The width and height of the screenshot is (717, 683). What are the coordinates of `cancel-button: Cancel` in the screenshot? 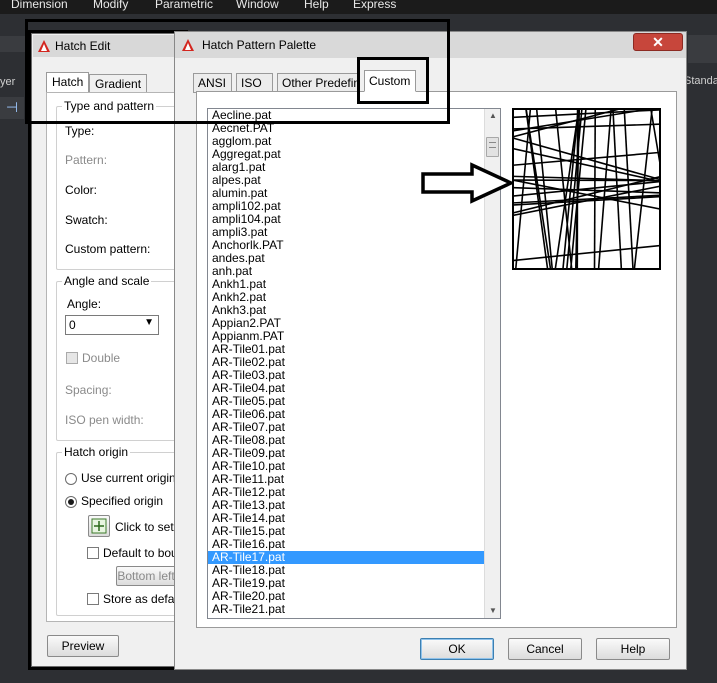 It's located at (545, 649).